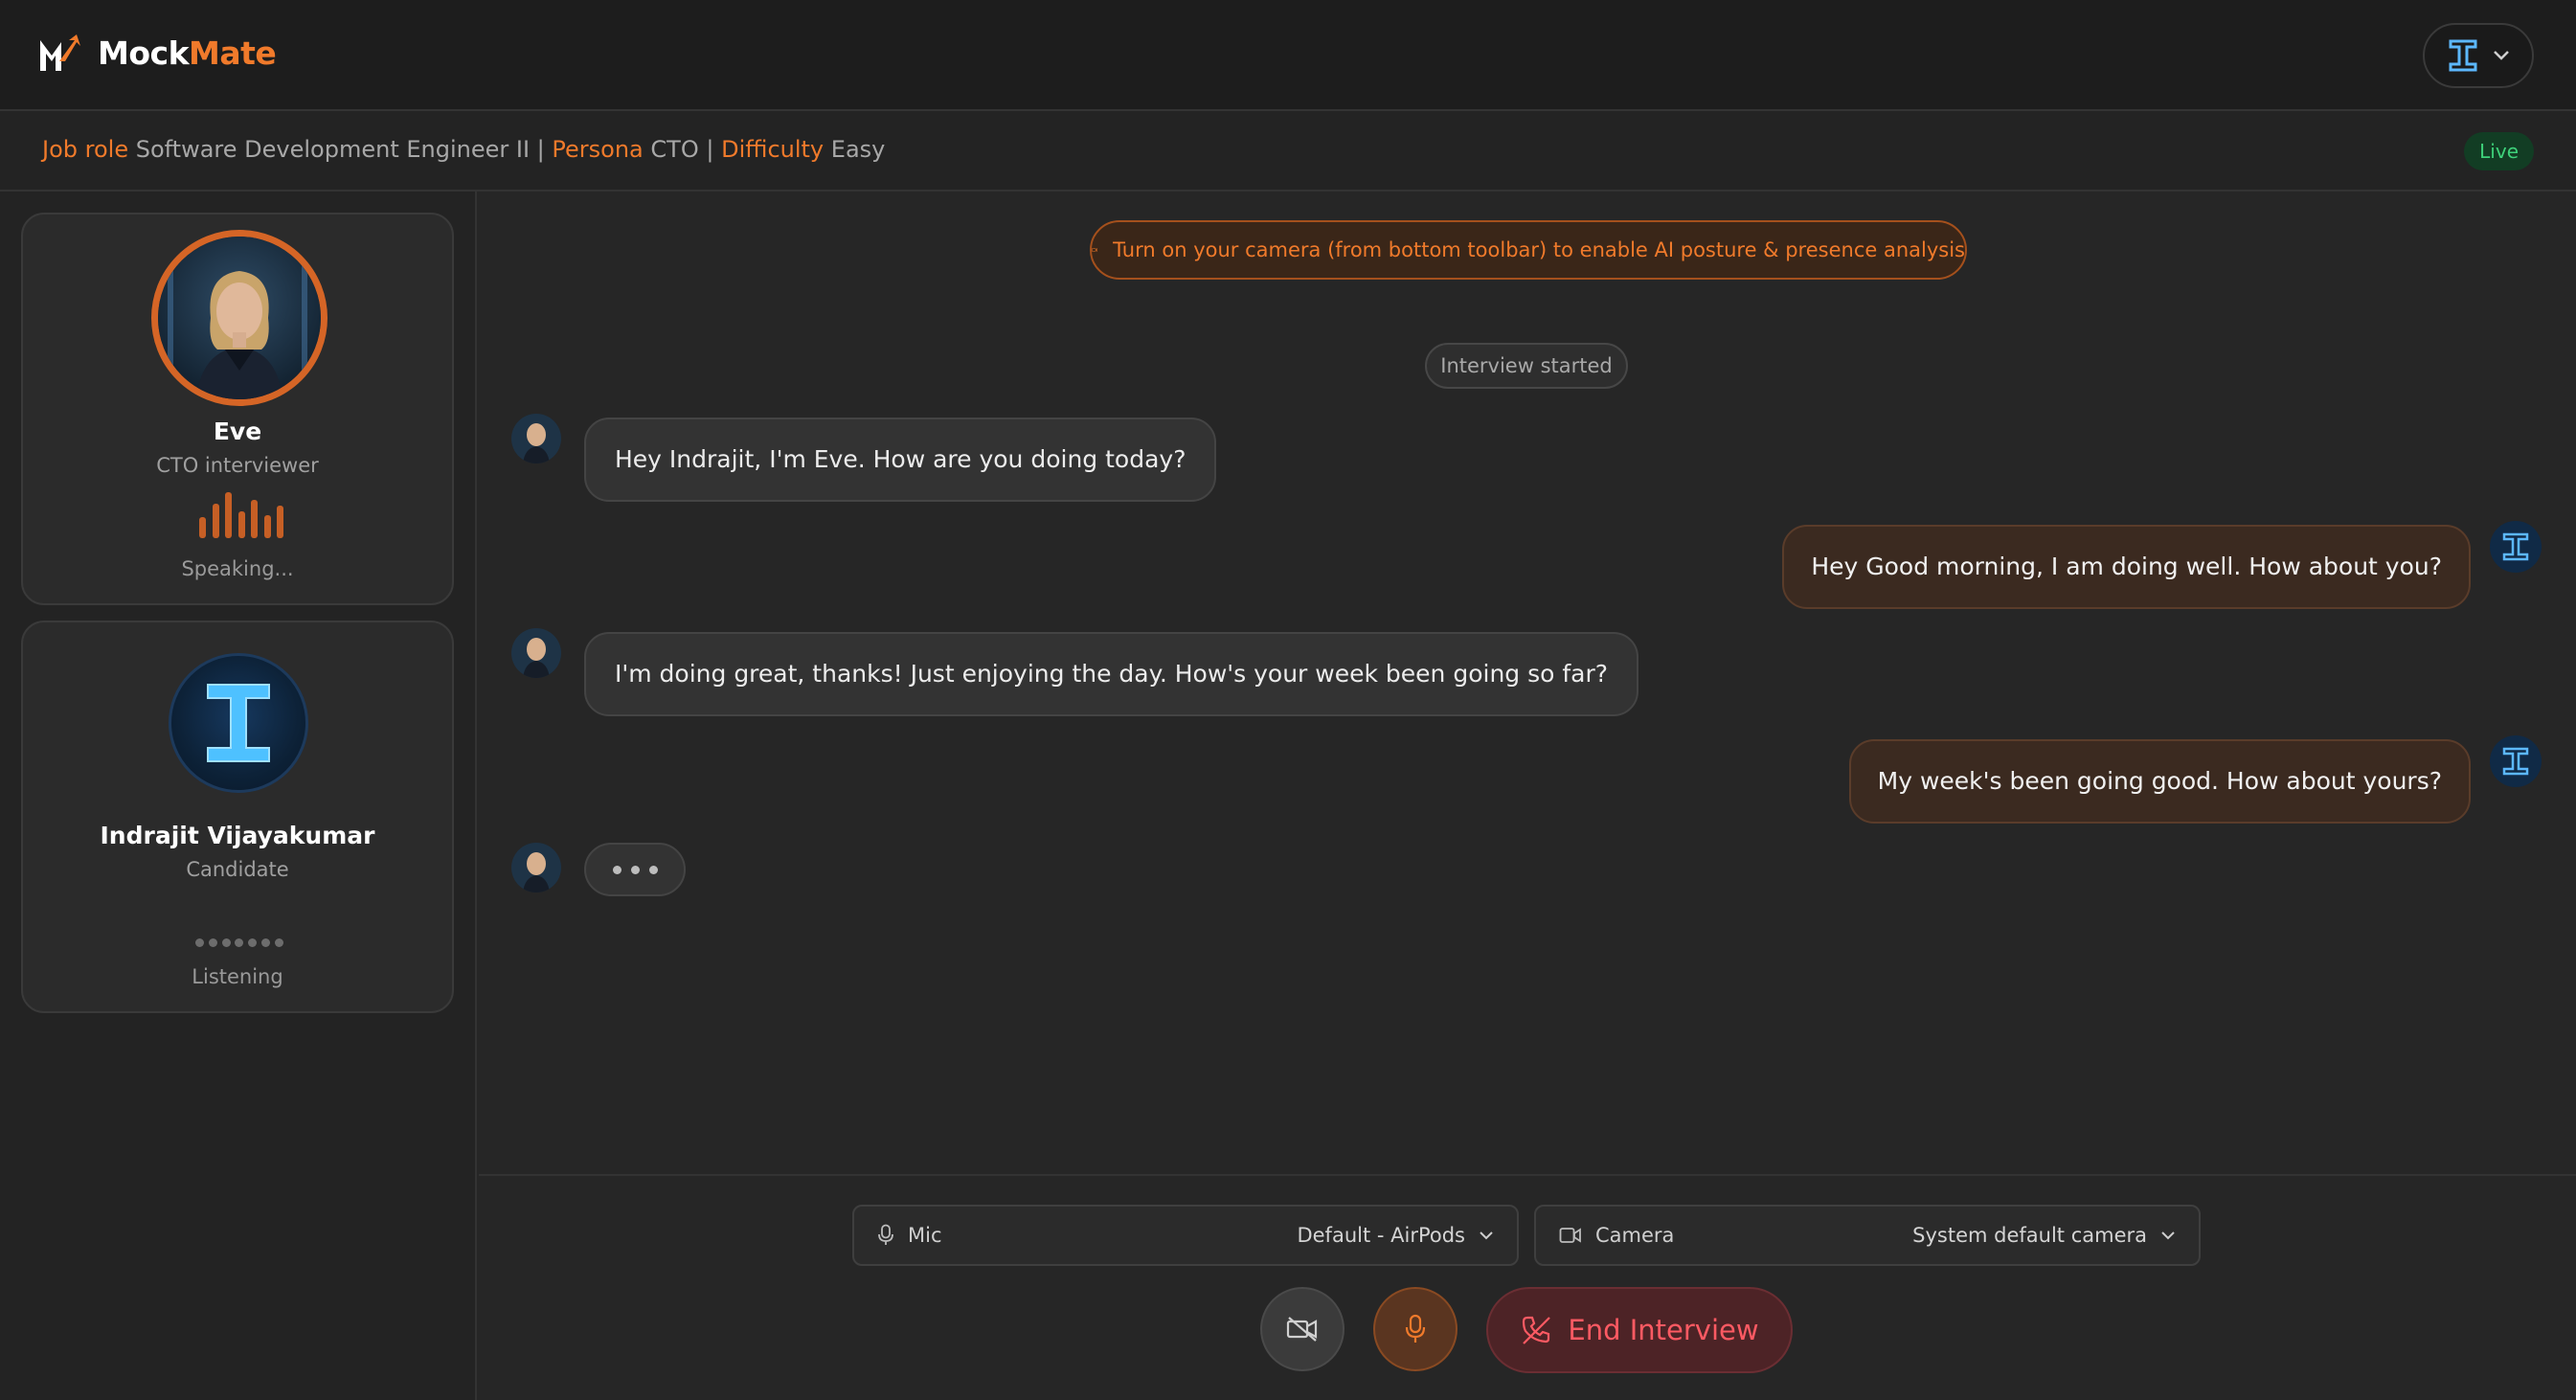 The height and width of the screenshot is (1400, 2576). I want to click on interview-started-pill: Interview started, so click(1526, 366).